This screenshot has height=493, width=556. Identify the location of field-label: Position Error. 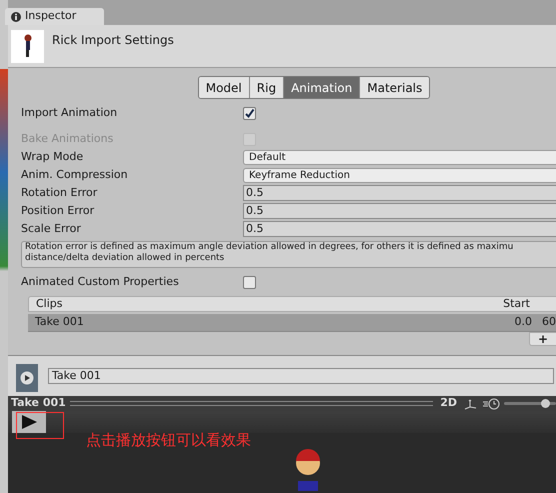
(58, 210).